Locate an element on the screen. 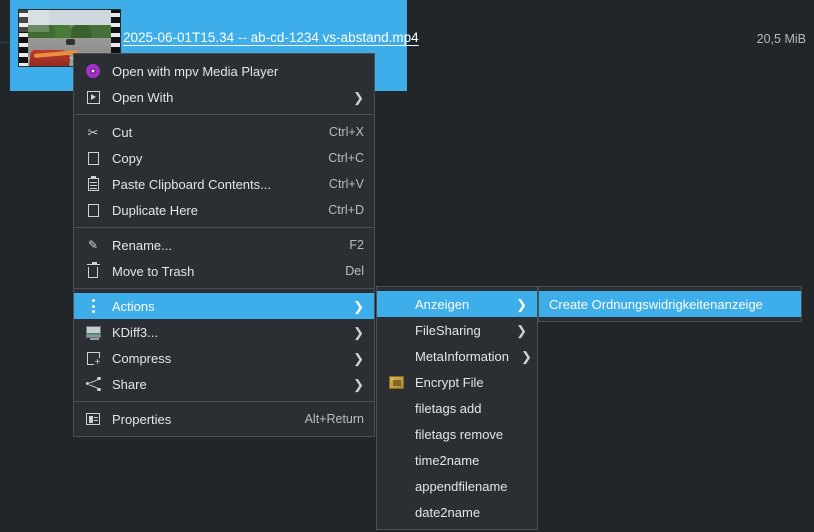 The height and width of the screenshot is (532, 814). share-icon is located at coordinates (93, 384).